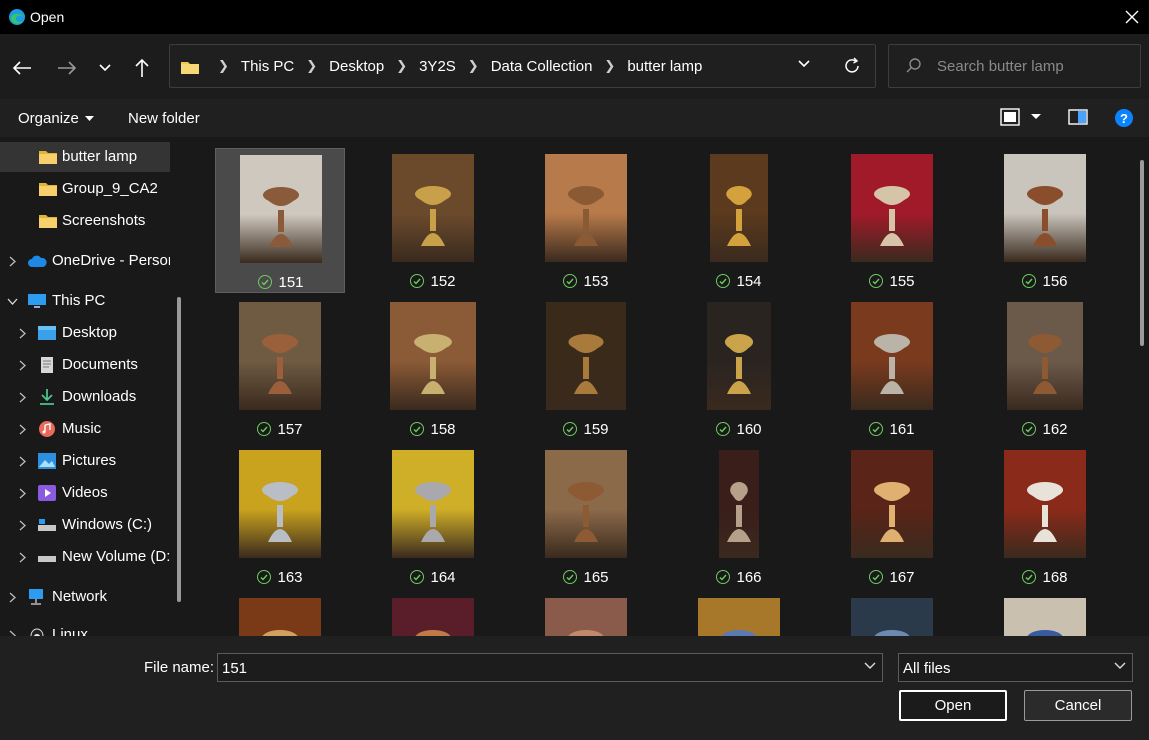 The height and width of the screenshot is (740, 1149). Describe the element at coordinates (85, 365) in the screenshot. I see `sidebar-item-documents: Documents` at that location.